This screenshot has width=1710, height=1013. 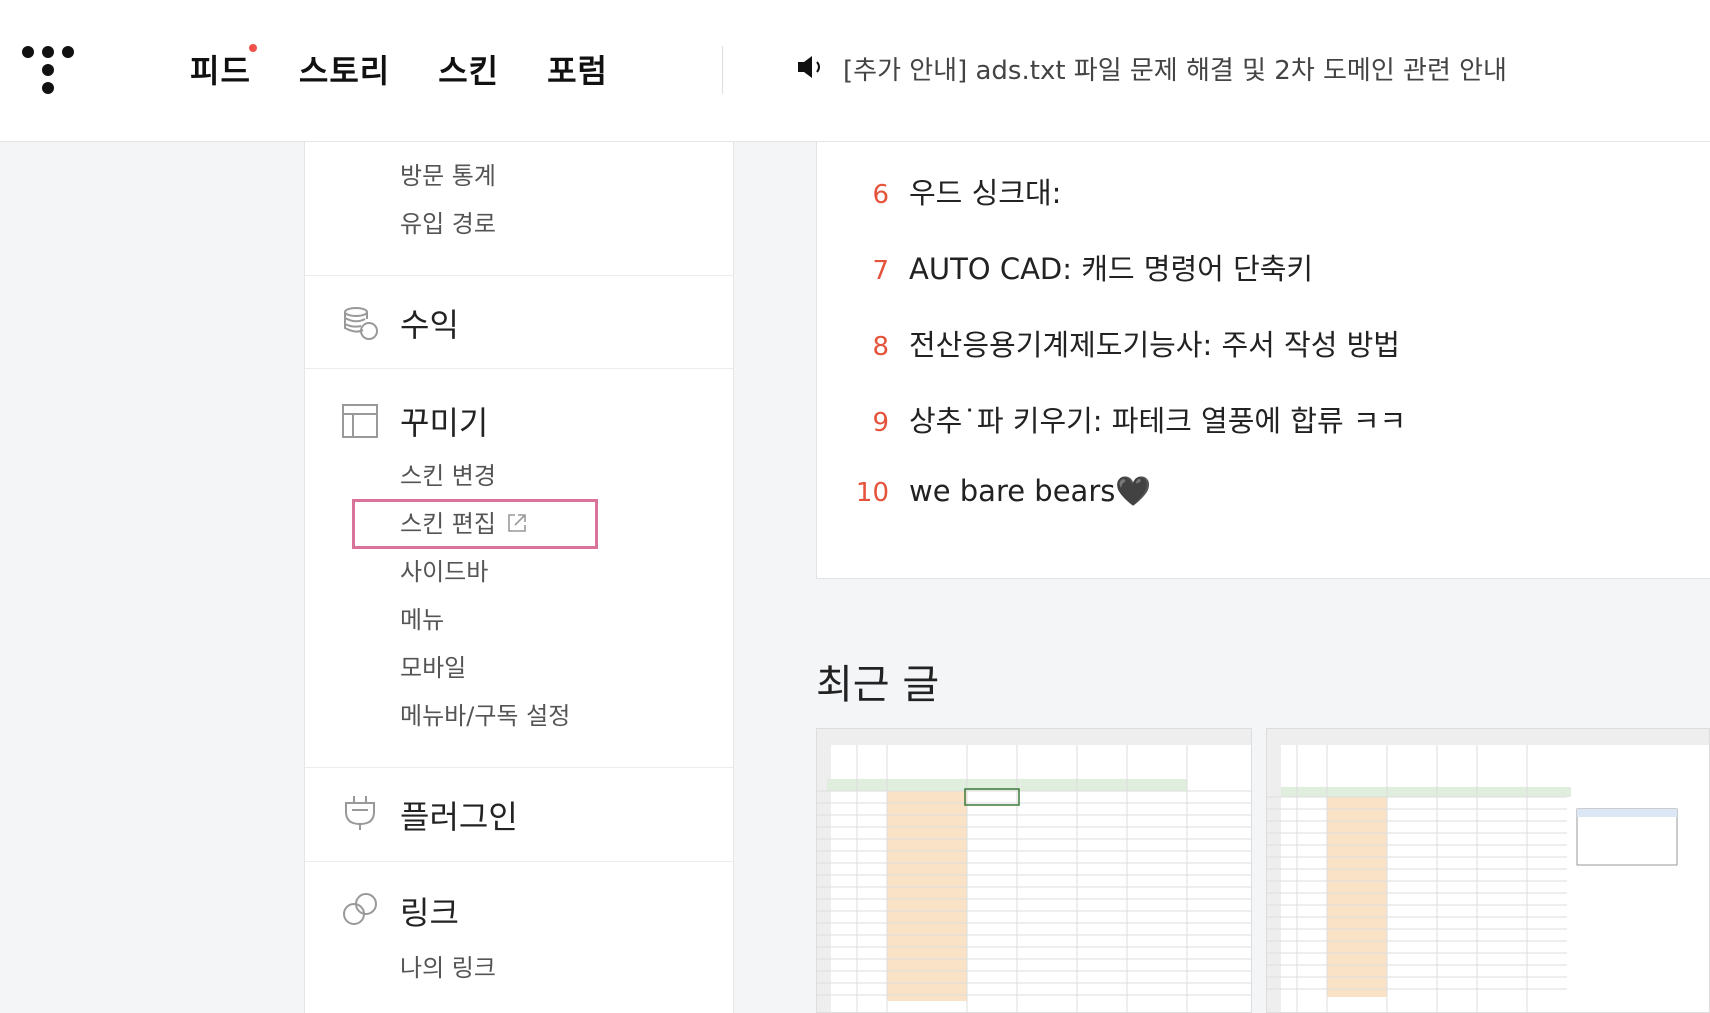 What do you see at coordinates (468, 69) in the screenshot?
I see `nav-skin: 스킨` at bounding box center [468, 69].